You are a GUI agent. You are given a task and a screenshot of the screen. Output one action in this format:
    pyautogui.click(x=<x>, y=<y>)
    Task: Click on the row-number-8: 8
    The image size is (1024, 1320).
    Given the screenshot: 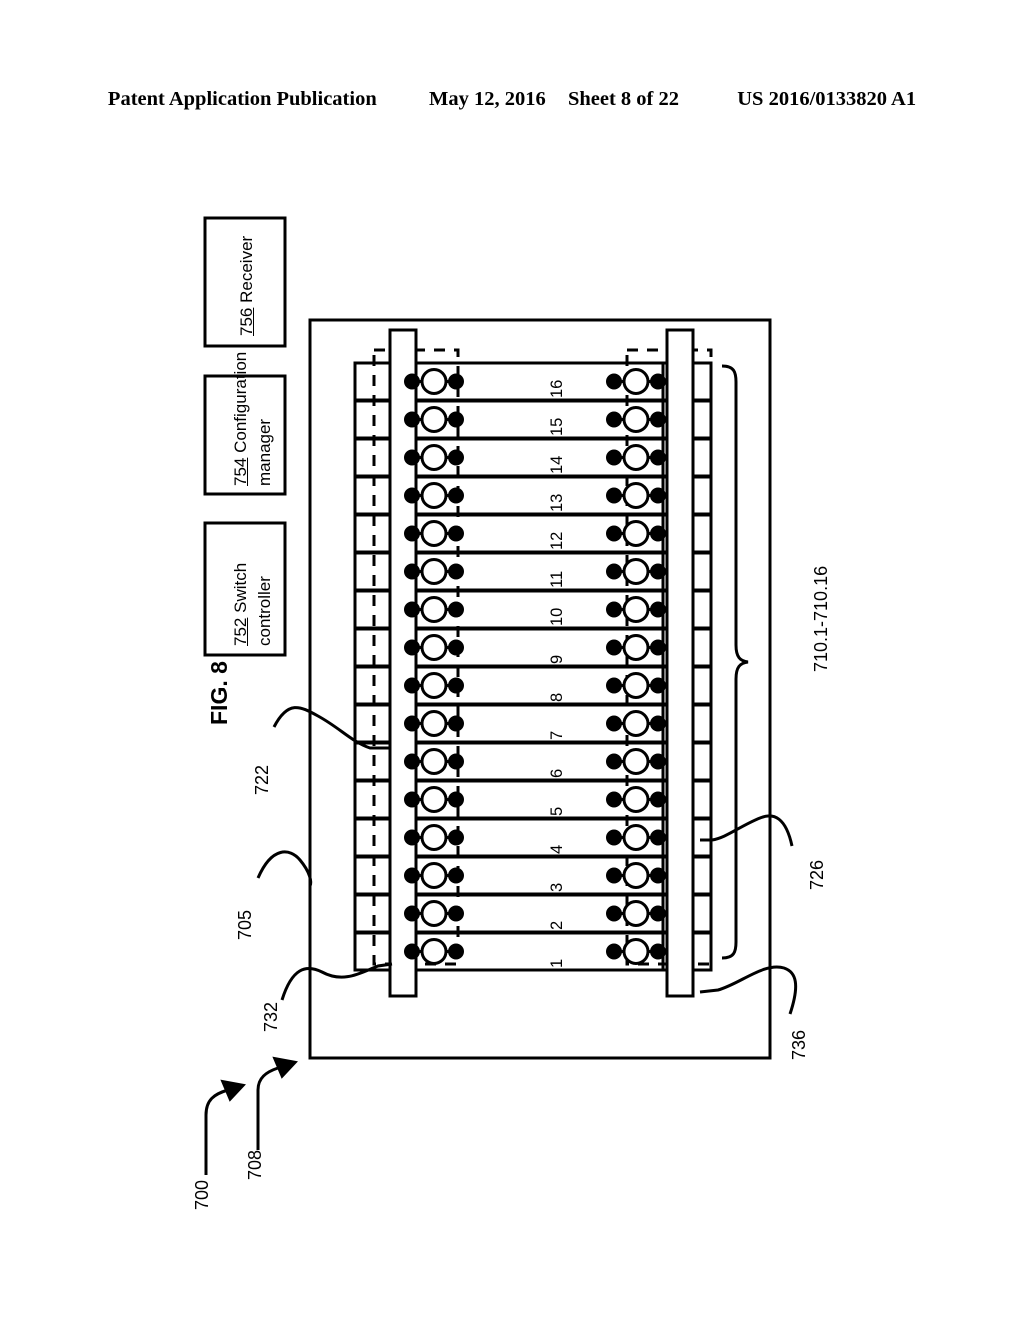 What is the action you would take?
    pyautogui.click(x=557, y=697)
    